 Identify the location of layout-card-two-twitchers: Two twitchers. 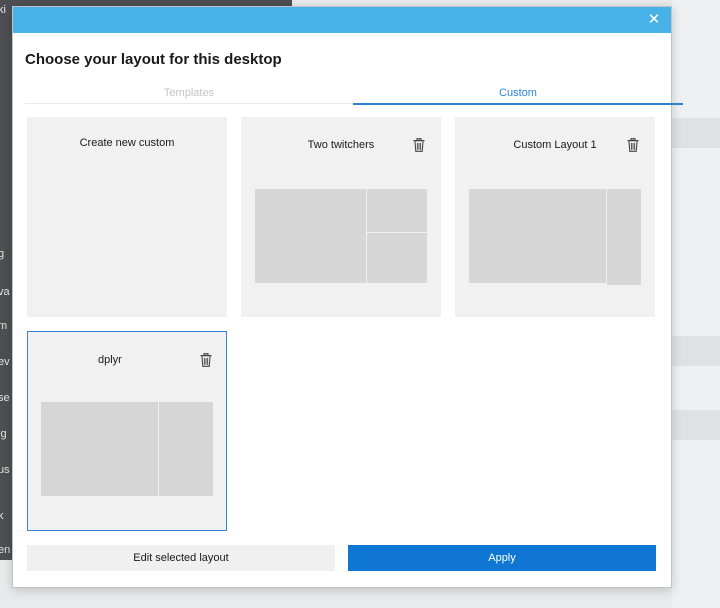
(341, 217).